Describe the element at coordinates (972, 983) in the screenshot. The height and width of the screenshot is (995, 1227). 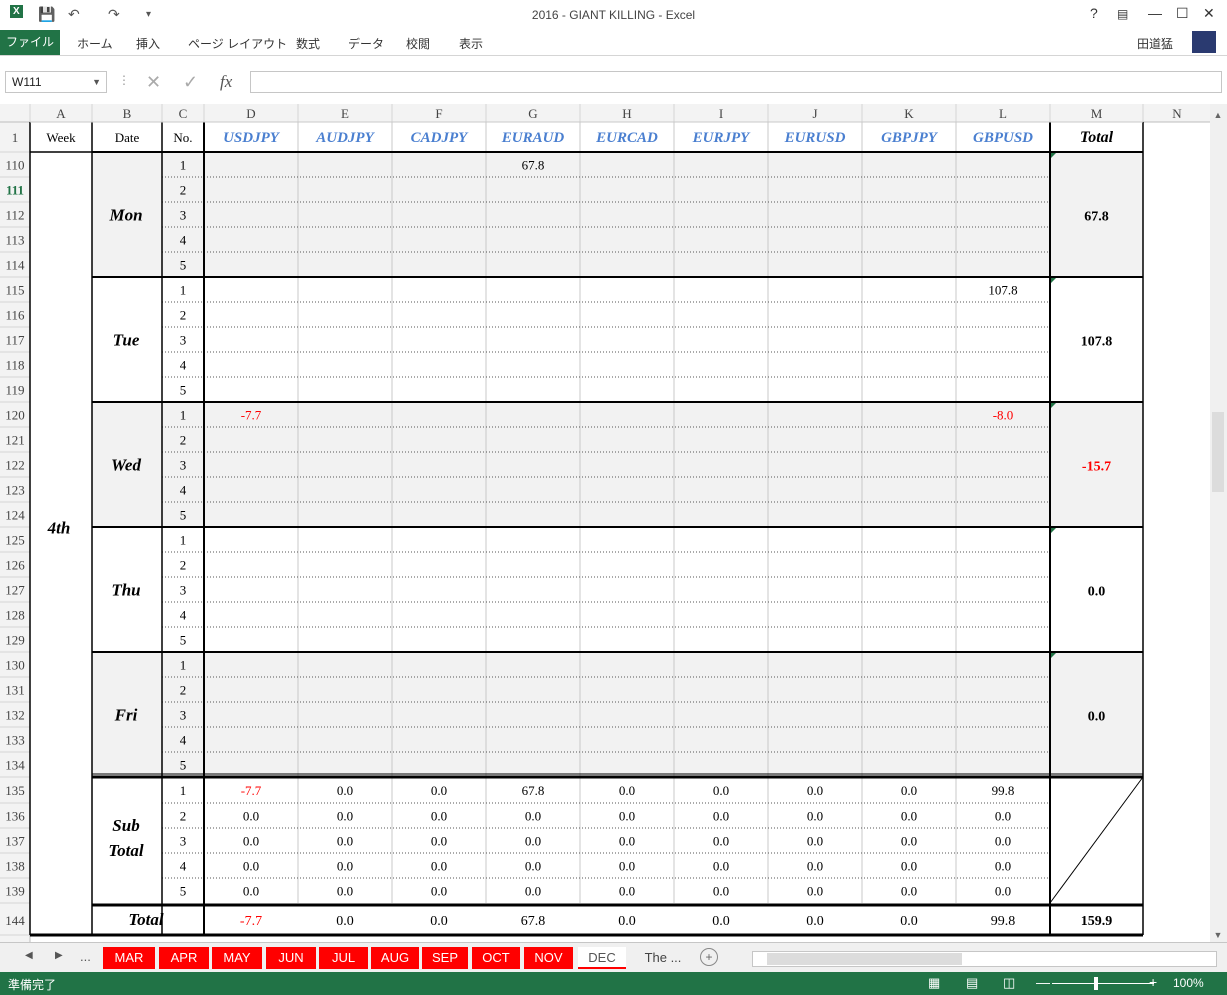
I see `page-layout-view-icon: ▤` at that location.